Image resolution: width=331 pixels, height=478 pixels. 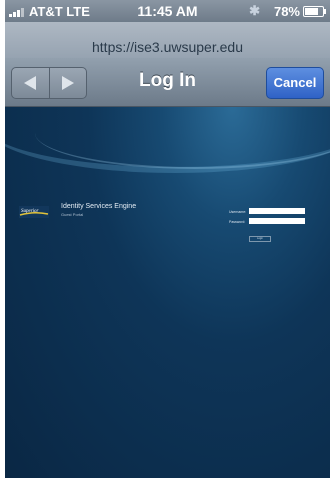 What do you see at coordinates (260, 239) in the screenshot?
I see `login-button: Login` at bounding box center [260, 239].